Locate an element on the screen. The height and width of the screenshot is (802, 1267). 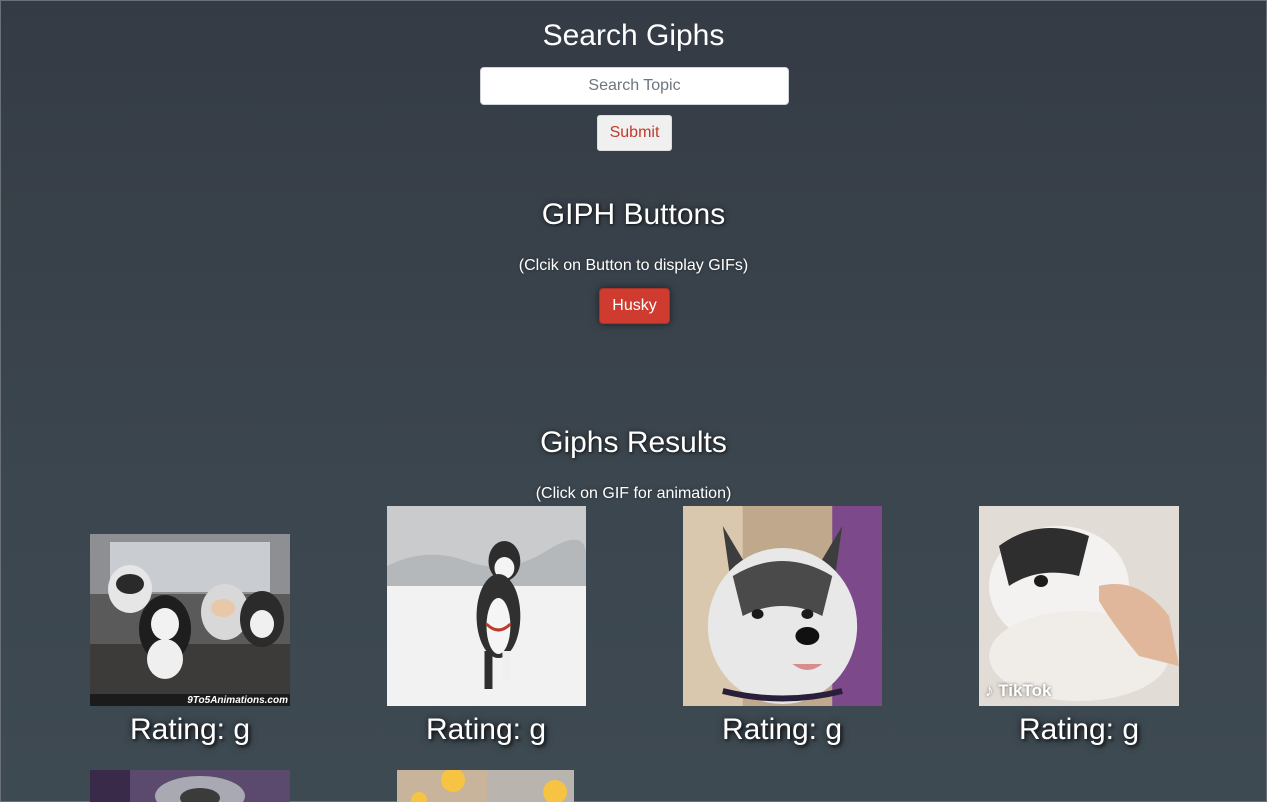
submit-button: Submit is located at coordinates (634, 133).